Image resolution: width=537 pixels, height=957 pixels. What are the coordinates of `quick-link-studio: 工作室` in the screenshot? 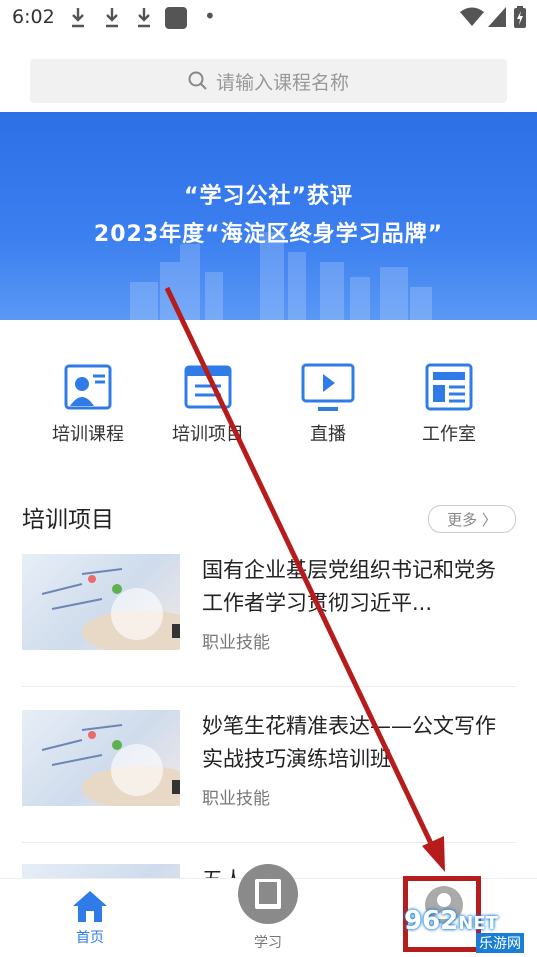 It's located at (449, 404).